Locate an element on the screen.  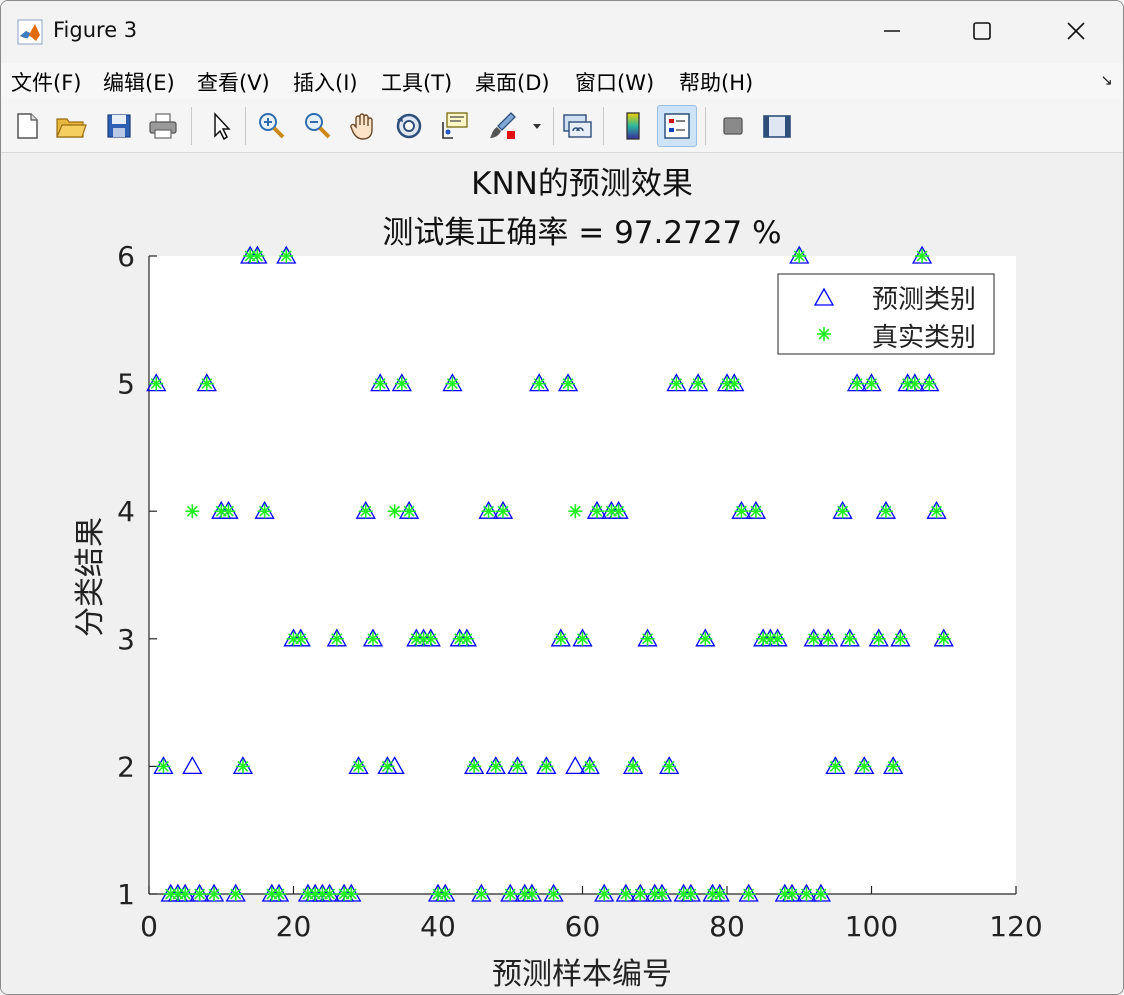
show-plot-tools-button is located at coordinates (777, 126).